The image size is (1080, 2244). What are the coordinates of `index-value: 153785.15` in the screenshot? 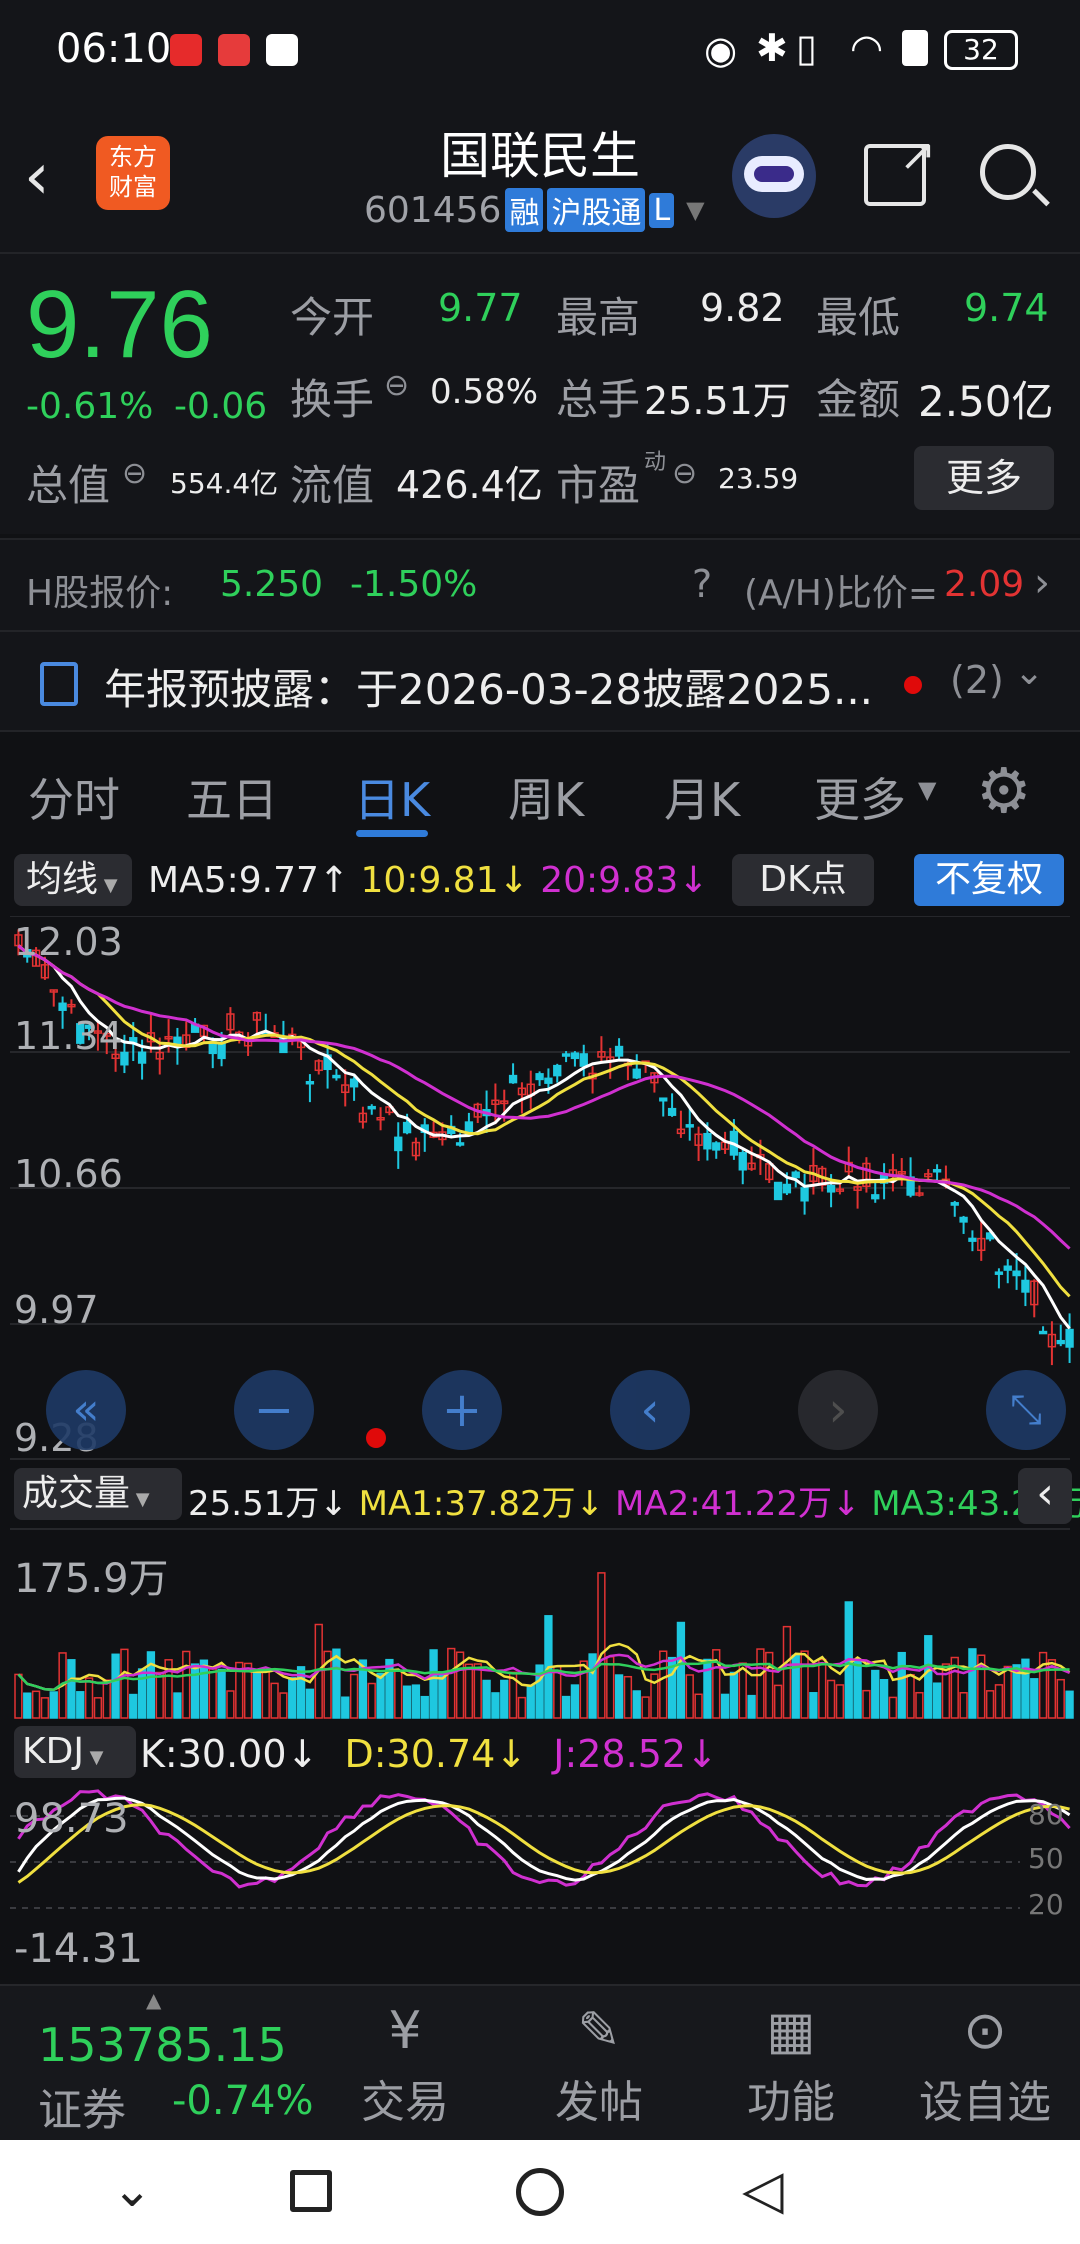 It's located at (162, 2045).